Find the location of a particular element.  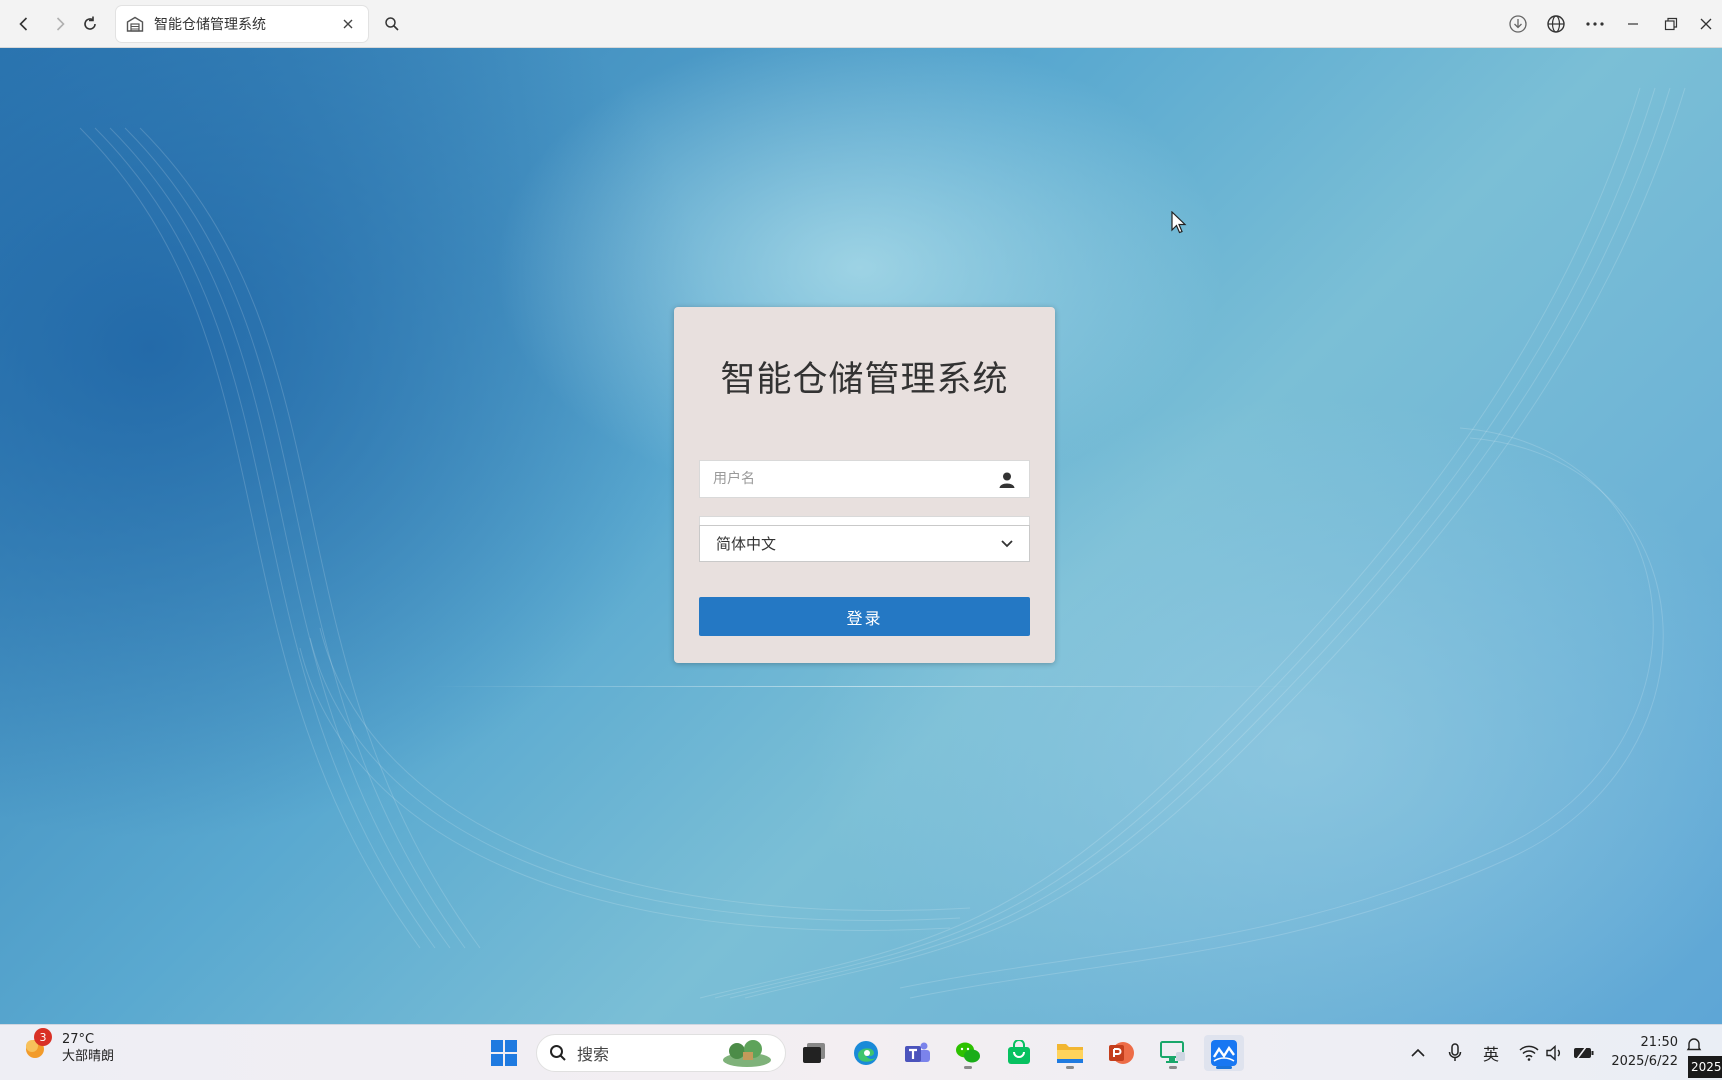

volume-button is located at coordinates (1555, 1053).